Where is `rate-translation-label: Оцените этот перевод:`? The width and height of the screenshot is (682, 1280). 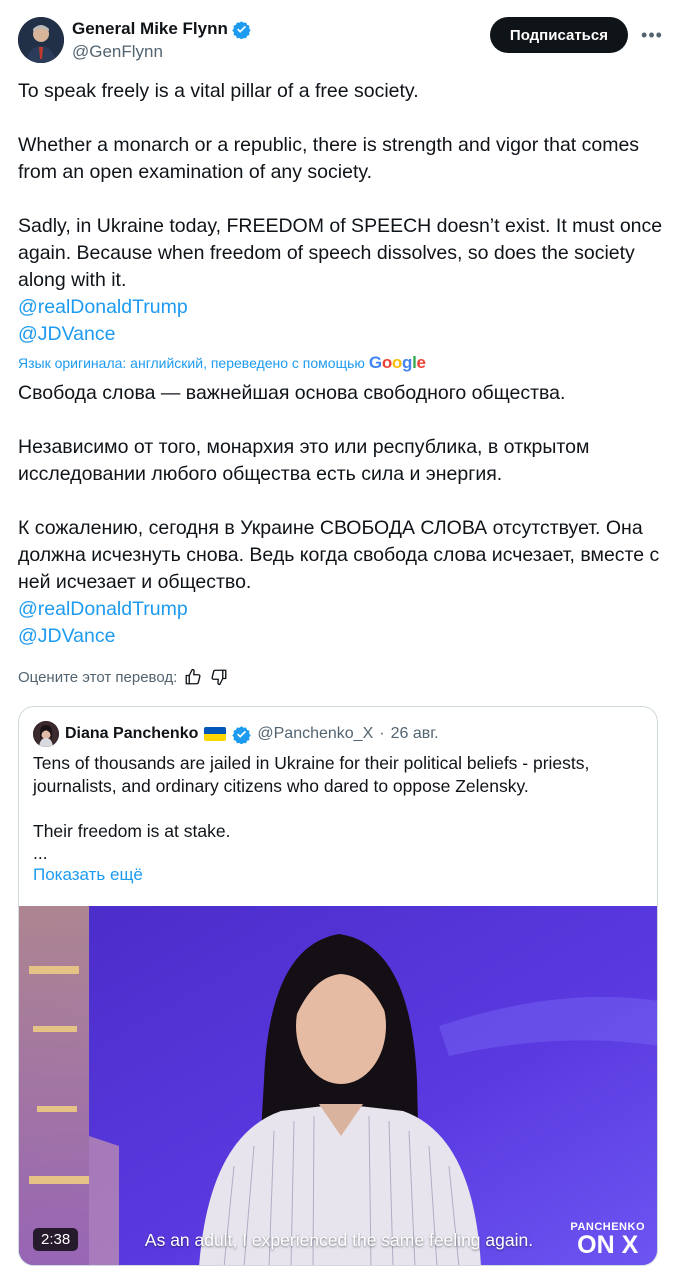
rate-translation-label: Оцените этот перевод: is located at coordinates (98, 677).